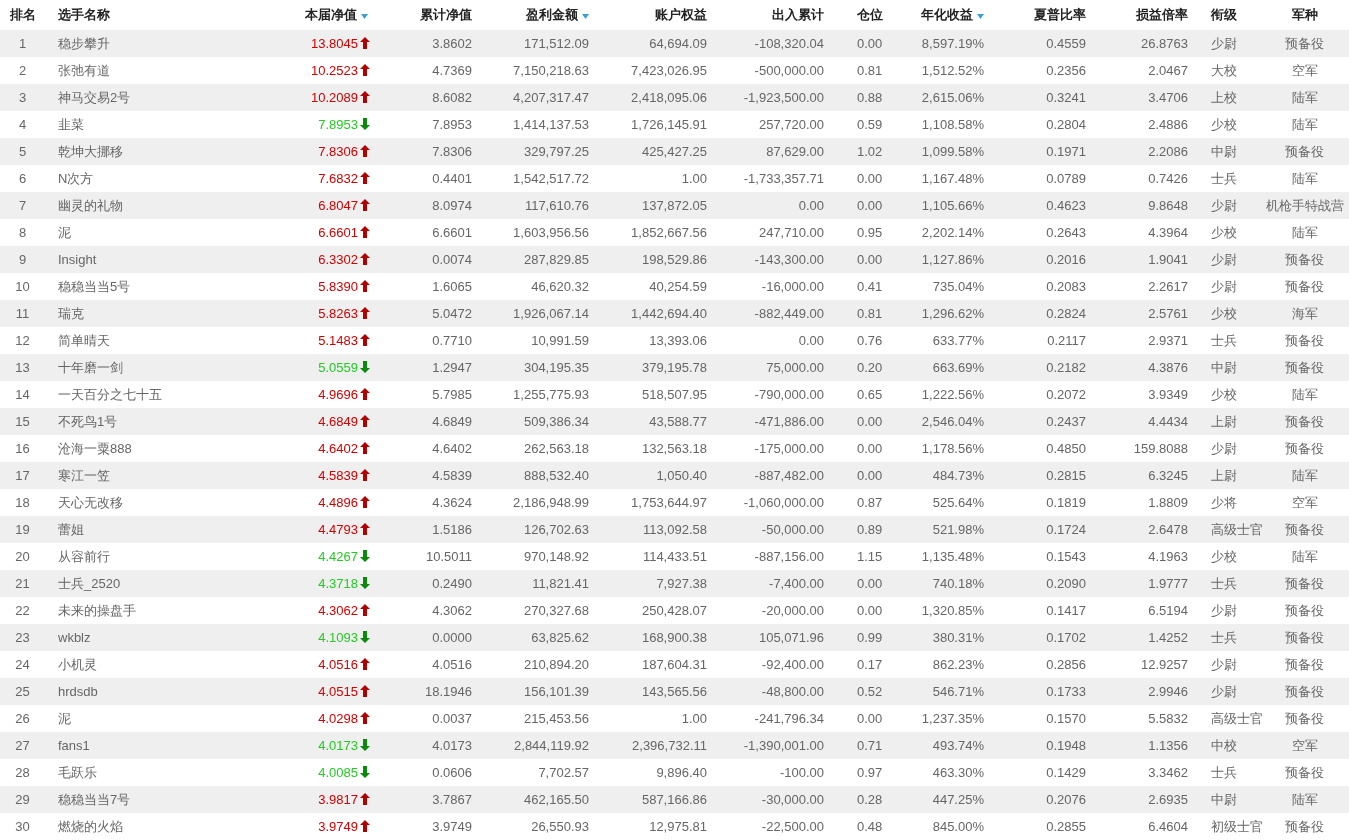 Image resolution: width=1349 pixels, height=840 pixels. Describe the element at coordinates (334, 97) in the screenshot. I see `net-value-cell-text: 10.2089` at that location.